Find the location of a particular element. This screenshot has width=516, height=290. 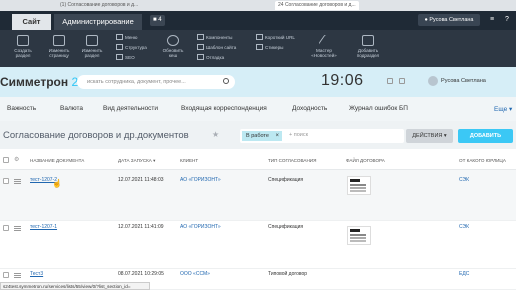

column-header-date: ДАТА ЗАПУСКА ▾ is located at coordinates (136, 161).